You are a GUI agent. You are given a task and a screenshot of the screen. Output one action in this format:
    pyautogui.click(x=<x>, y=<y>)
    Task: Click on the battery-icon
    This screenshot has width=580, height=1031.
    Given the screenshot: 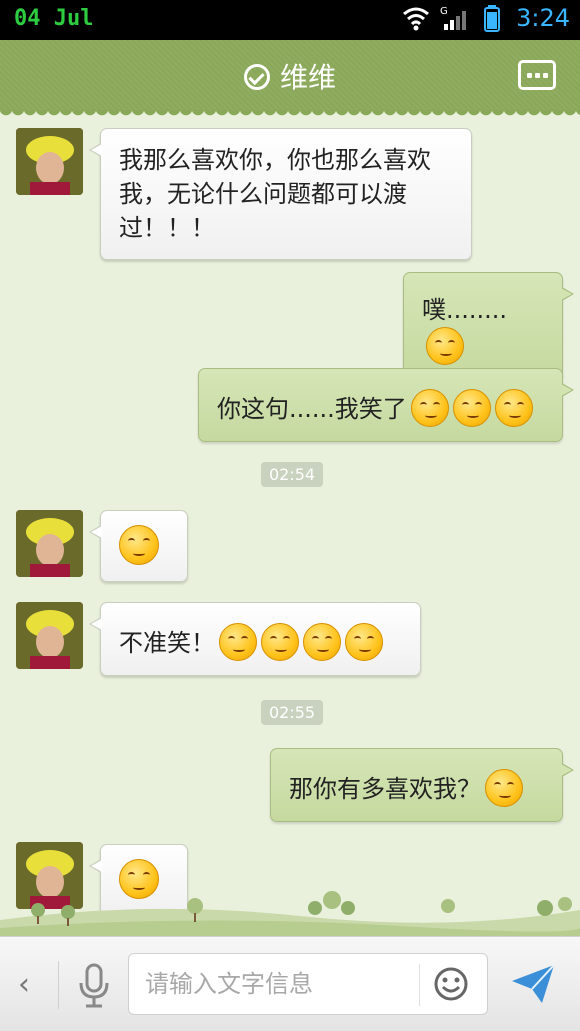 What is the action you would take?
    pyautogui.click(x=492, y=18)
    